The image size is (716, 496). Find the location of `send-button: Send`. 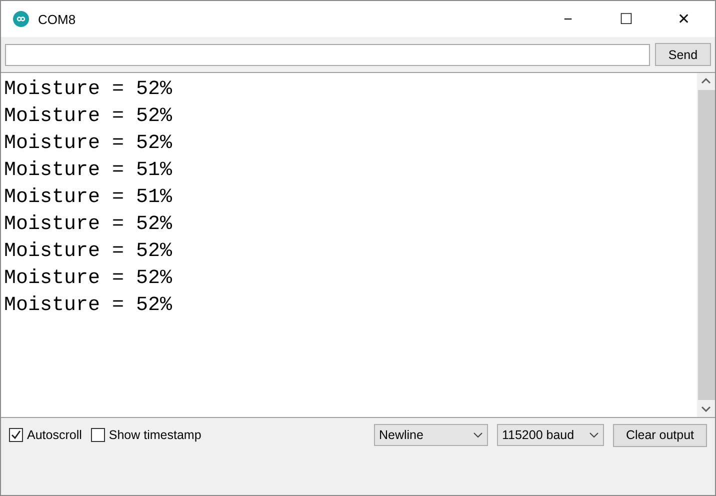

send-button: Send is located at coordinates (683, 54).